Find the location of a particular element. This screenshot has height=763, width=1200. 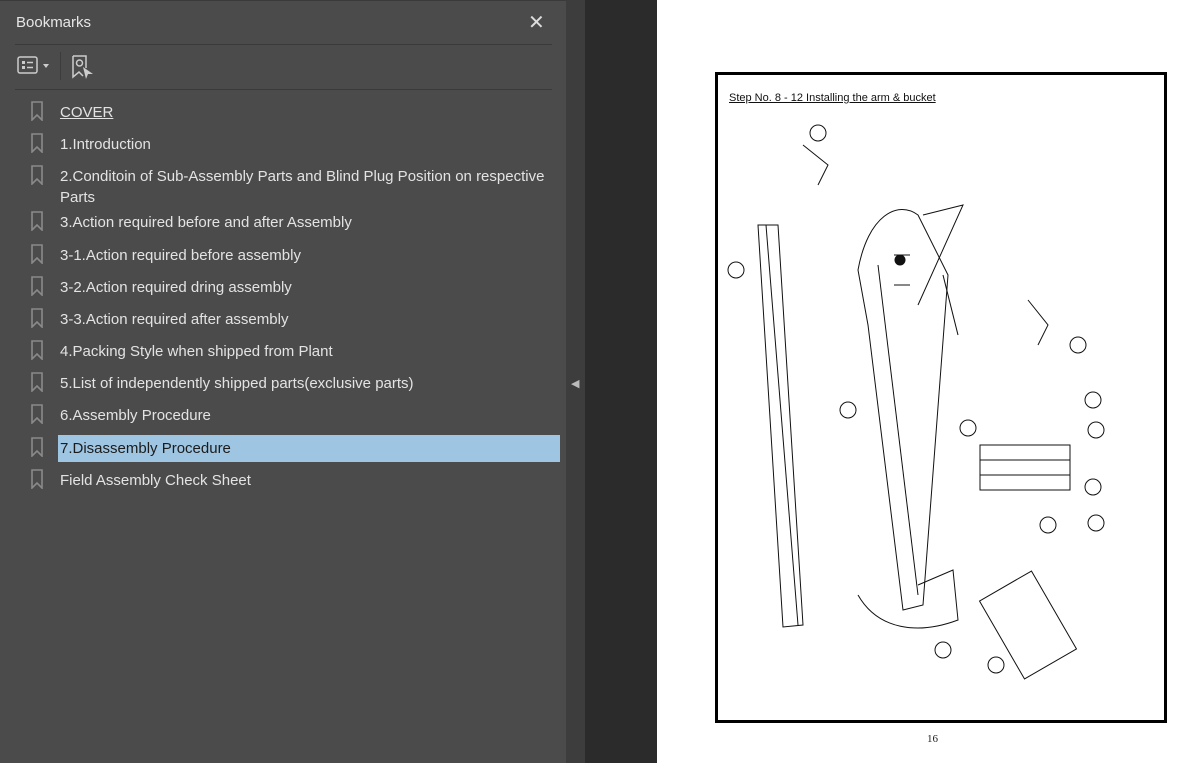

bookmark-label: 3-1.Action required before assembly is located at coordinates (180, 255).